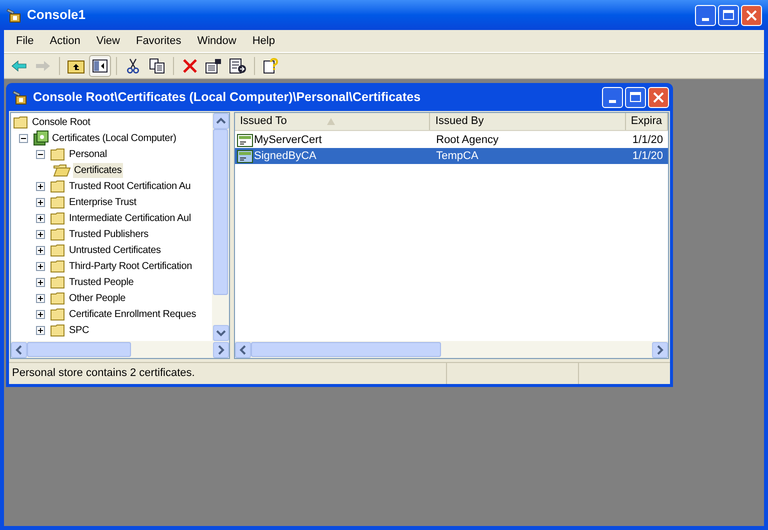 Image resolution: width=768 pixels, height=530 pixels. Describe the element at coordinates (228, 373) in the screenshot. I see `status-text: Personal store contains 2 certificates.` at that location.